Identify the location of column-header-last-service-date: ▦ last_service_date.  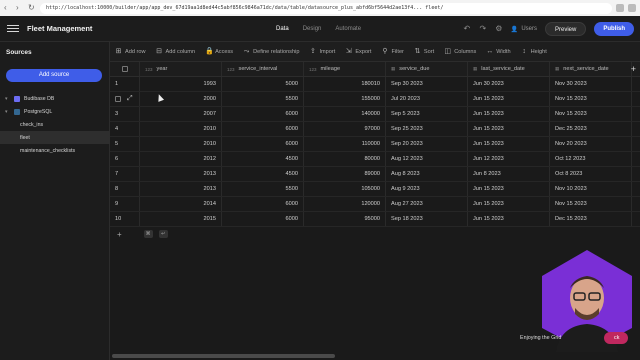
(509, 69).